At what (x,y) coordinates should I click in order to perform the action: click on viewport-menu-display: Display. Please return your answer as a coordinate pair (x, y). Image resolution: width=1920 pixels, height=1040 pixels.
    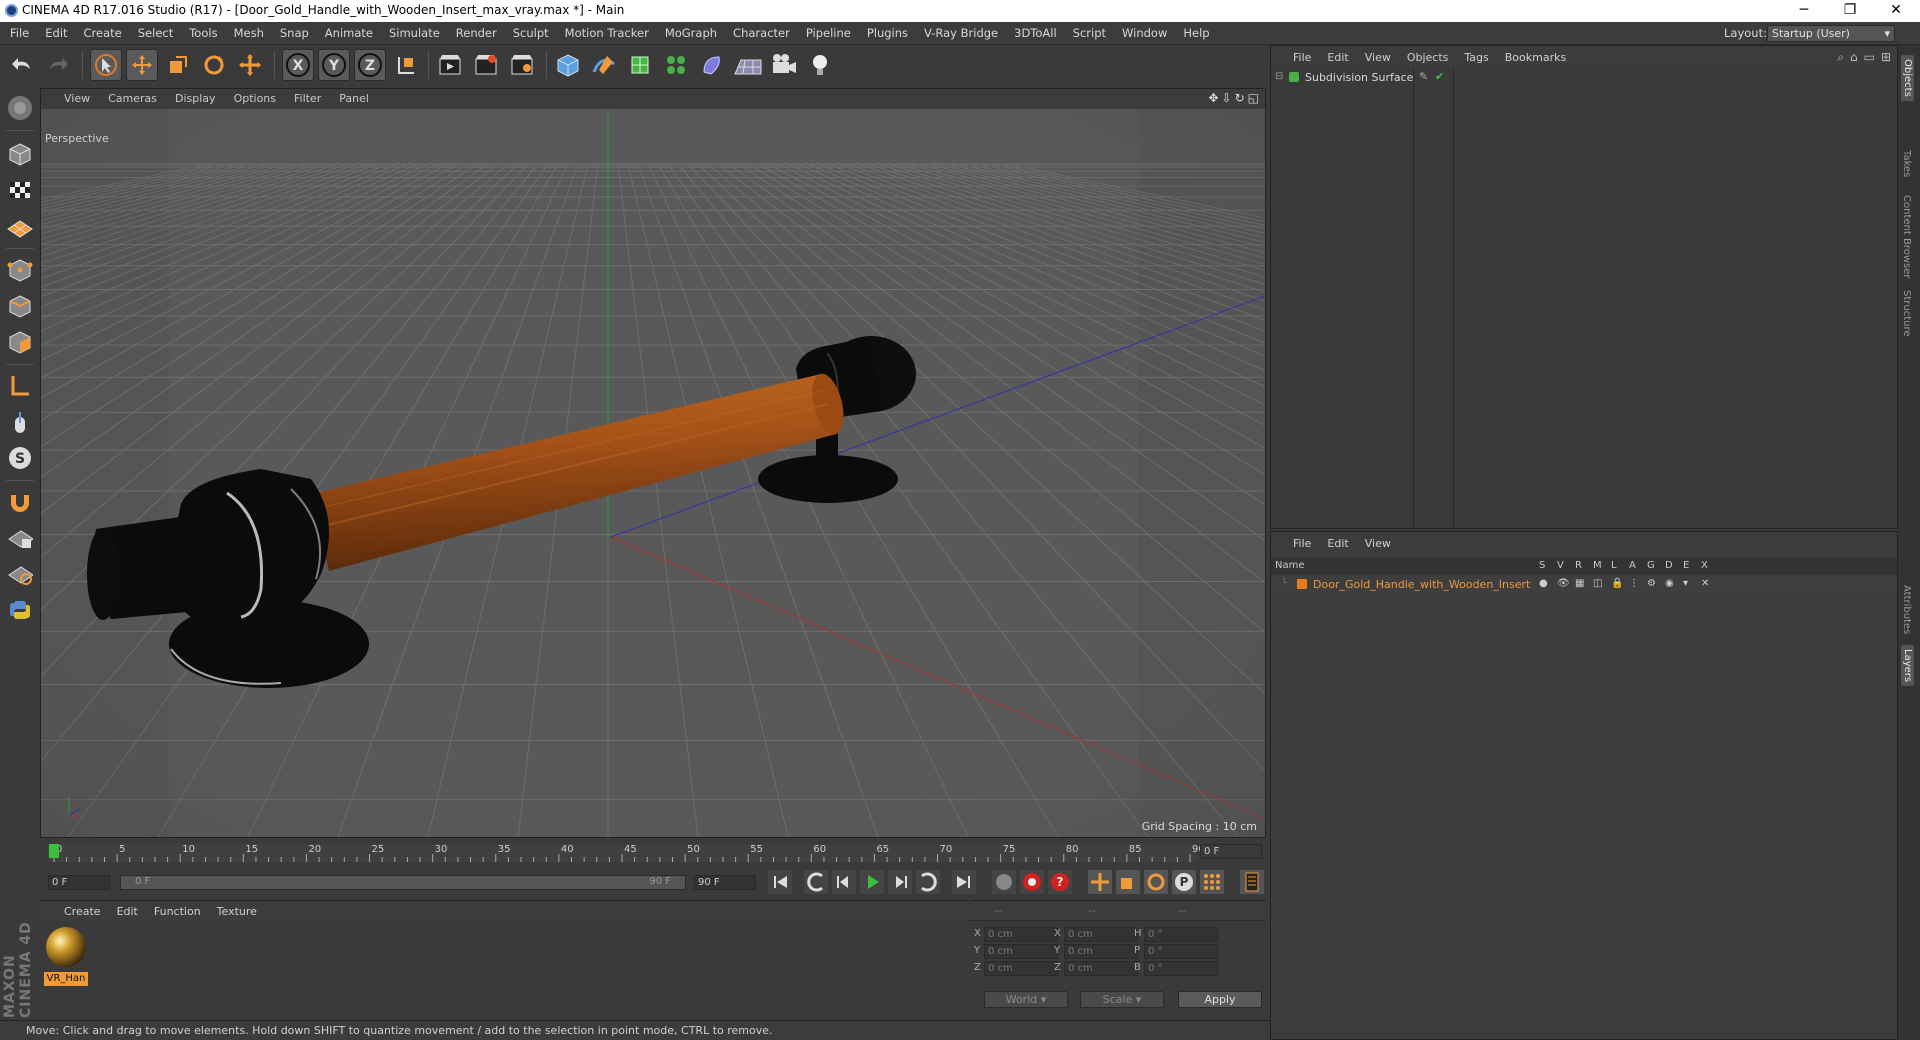
    Looking at the image, I should click on (195, 98).